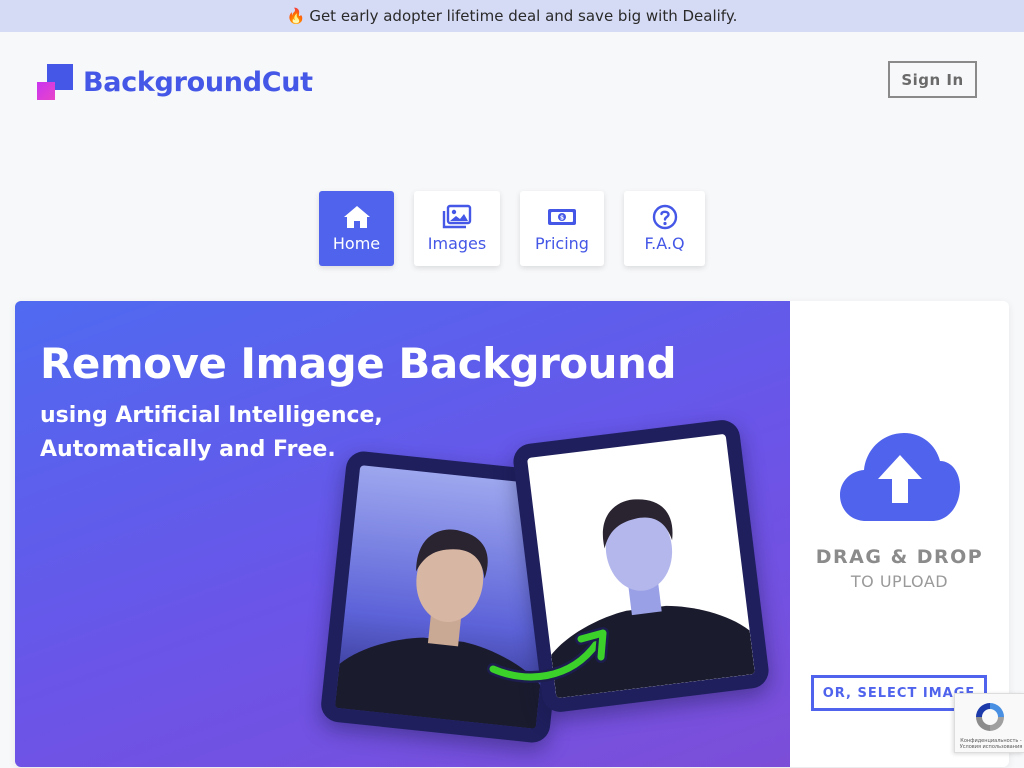  What do you see at coordinates (457, 216) in the screenshot?
I see `images-icon` at bounding box center [457, 216].